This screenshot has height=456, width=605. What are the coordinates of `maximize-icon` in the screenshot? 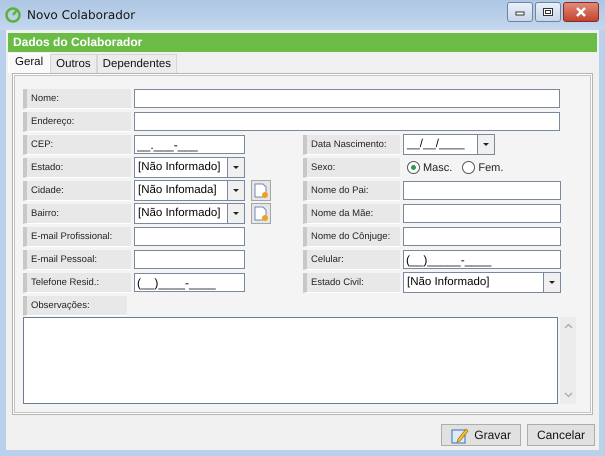 It's located at (548, 12).